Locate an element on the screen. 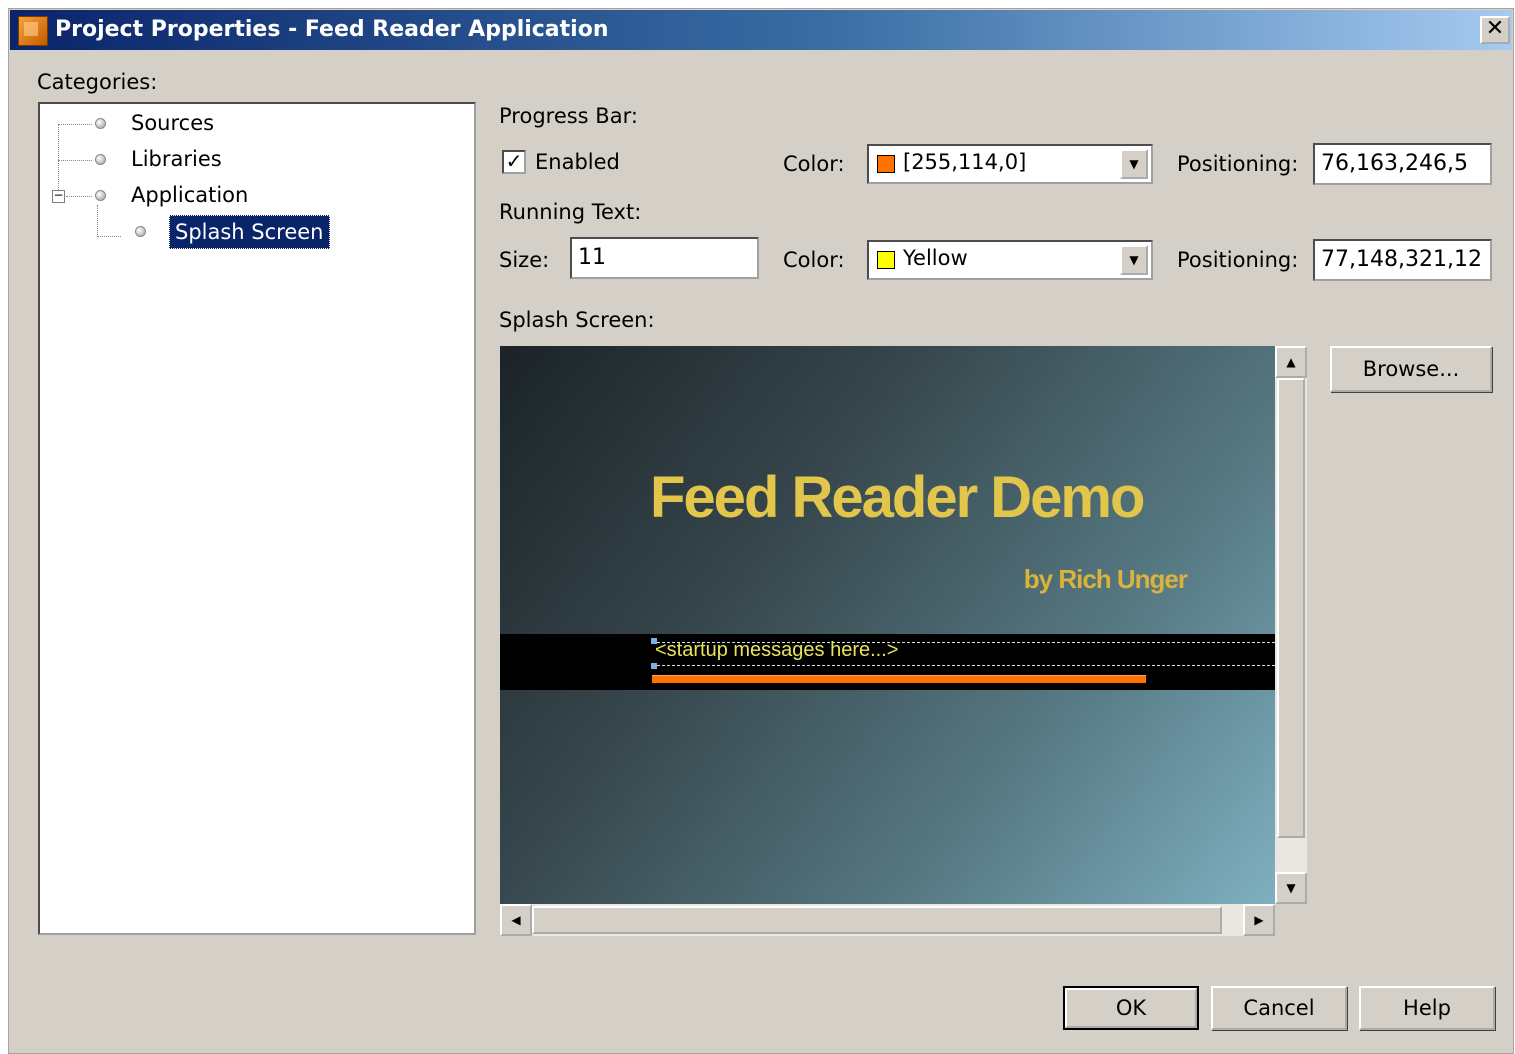  splash-screen-section-label: Splash Screen: is located at coordinates (577, 320).